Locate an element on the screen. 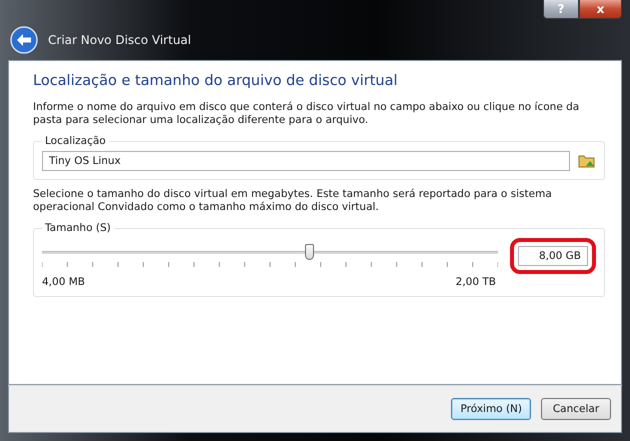 The width and height of the screenshot is (630, 441). next-button: Próximo (N) is located at coordinates (491, 409).